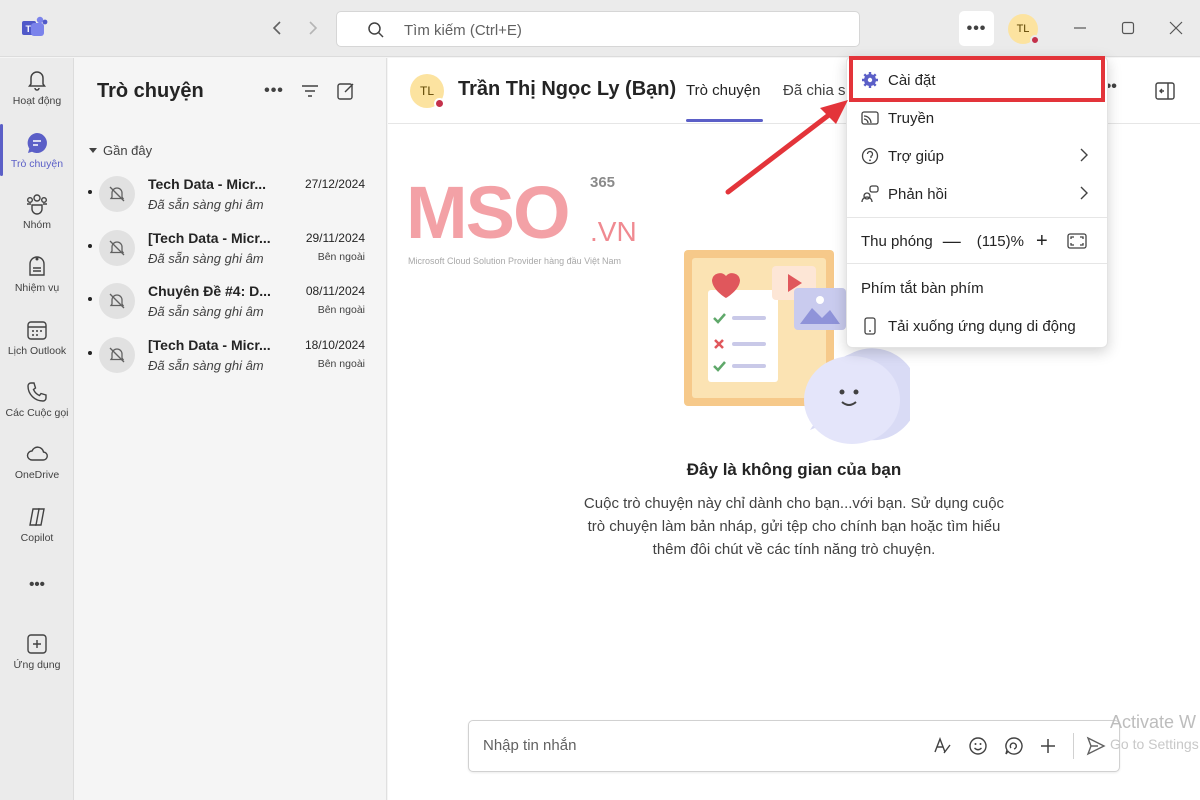 The height and width of the screenshot is (800, 1200). Describe the element at coordinates (916, 156) in the screenshot. I see `menu-label-help: Trợ giúp` at that location.